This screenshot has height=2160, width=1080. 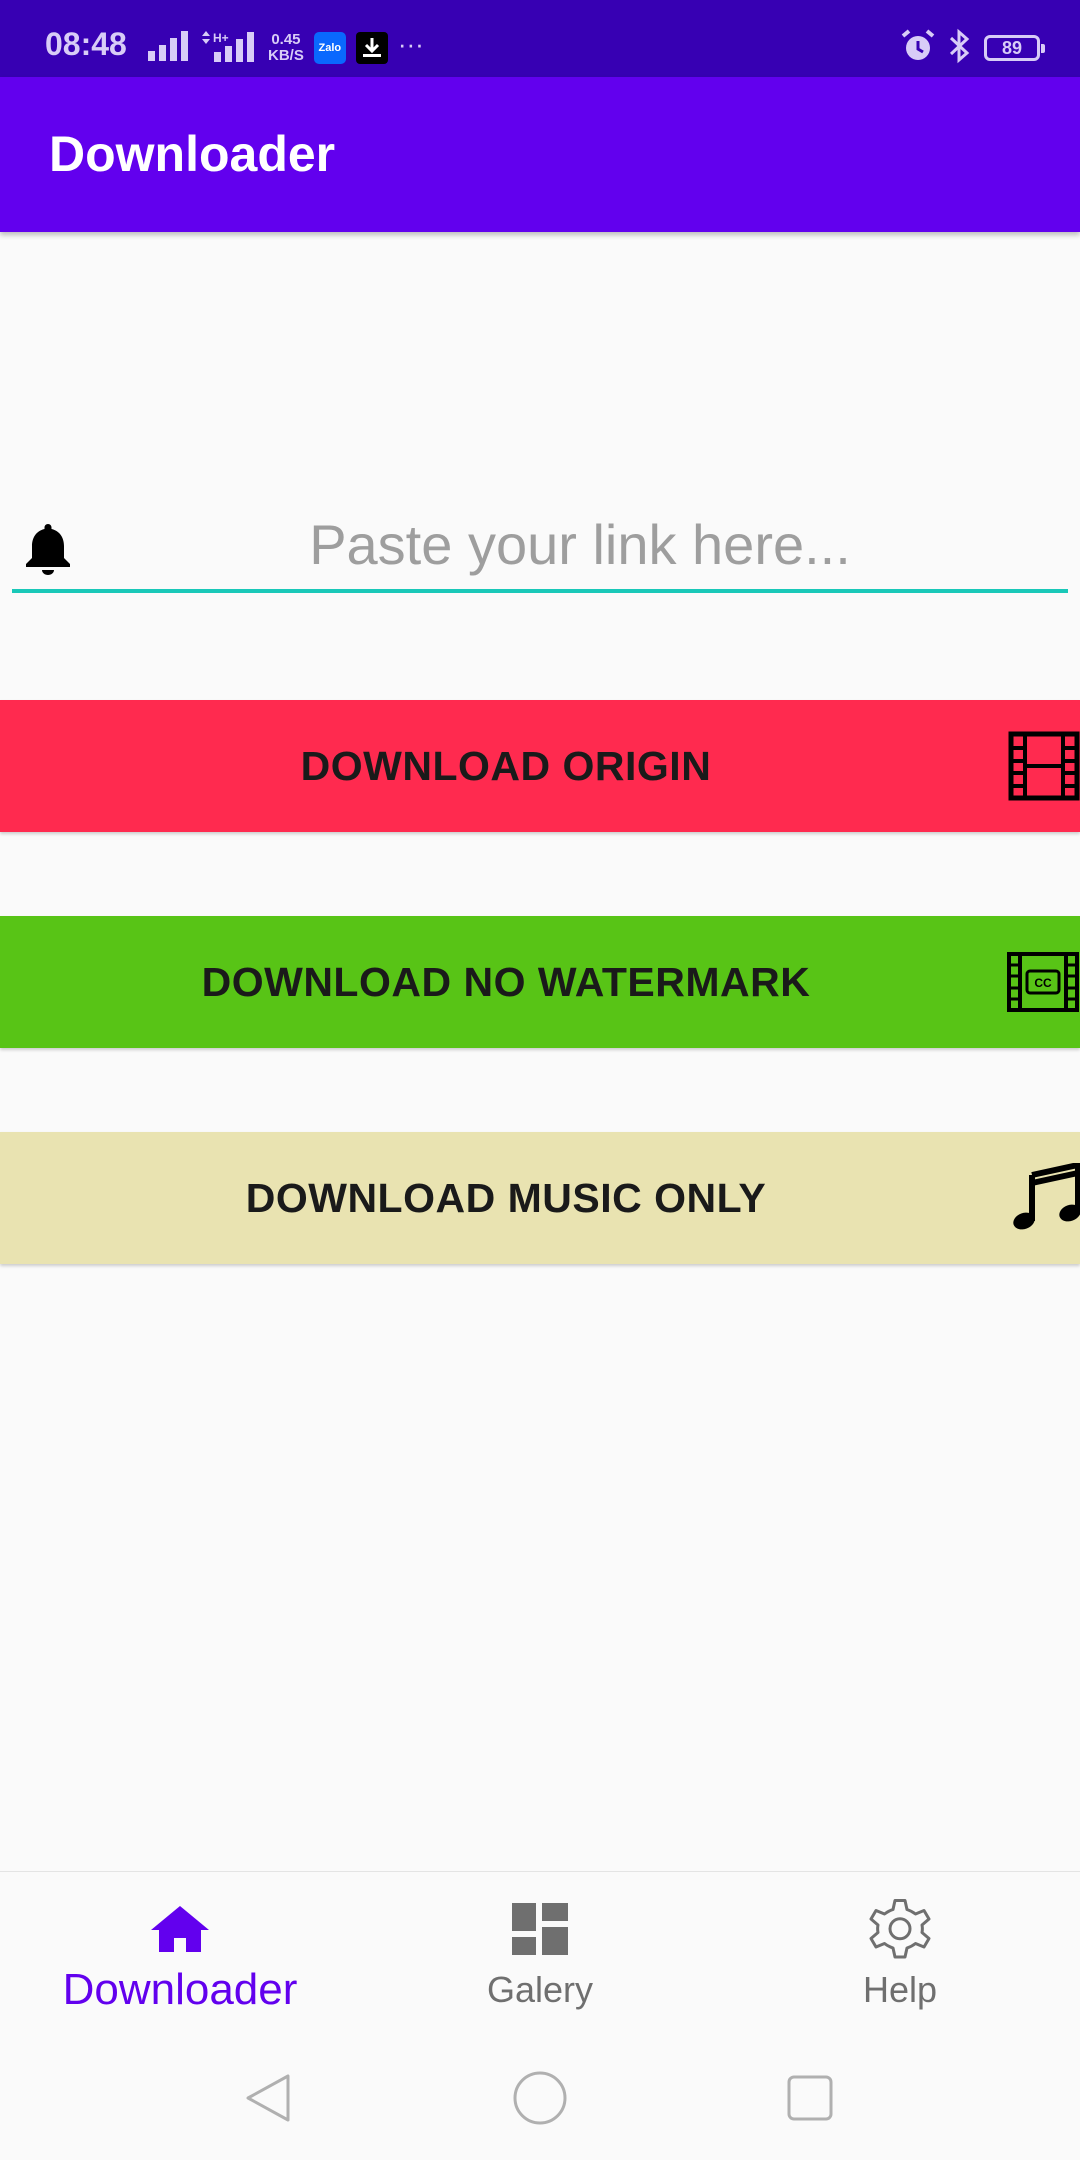 I want to click on nav-label-downloader: Downloader, so click(x=180, y=1989).